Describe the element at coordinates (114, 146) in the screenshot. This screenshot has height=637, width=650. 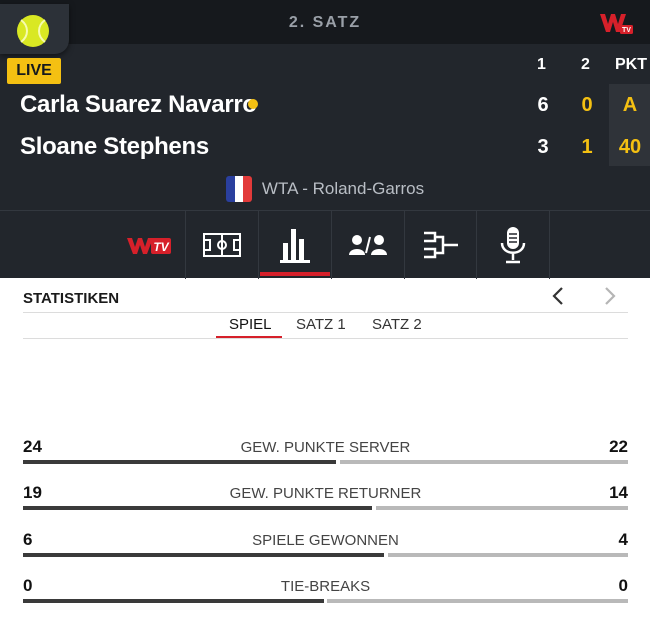
I see `player-2-name: Sloane Stephens` at that location.